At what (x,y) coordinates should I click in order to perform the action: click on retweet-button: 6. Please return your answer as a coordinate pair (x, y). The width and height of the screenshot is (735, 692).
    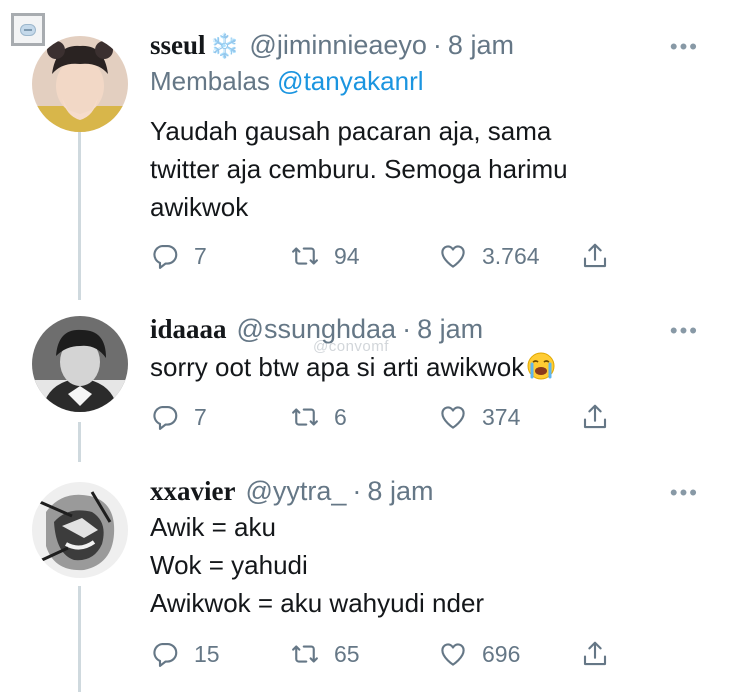
    Looking at the image, I should click on (318, 417).